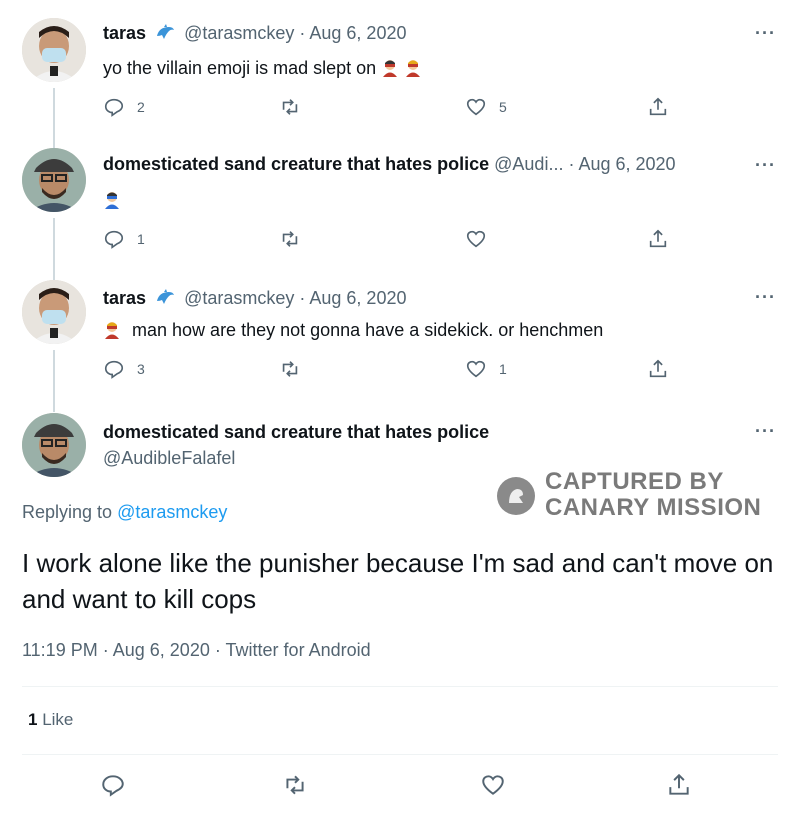 This screenshot has height=813, width=800. I want to click on share-icon, so click(679, 784).